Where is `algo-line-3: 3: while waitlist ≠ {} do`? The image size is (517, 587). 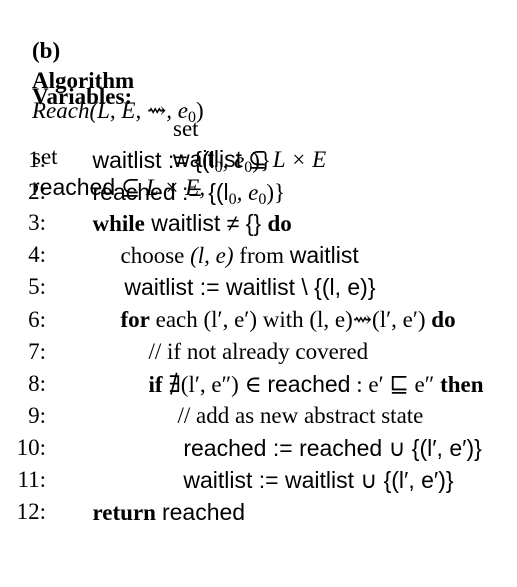
algo-line-3: 3: while waitlist ≠ {} do is located at coordinates (146, 207).